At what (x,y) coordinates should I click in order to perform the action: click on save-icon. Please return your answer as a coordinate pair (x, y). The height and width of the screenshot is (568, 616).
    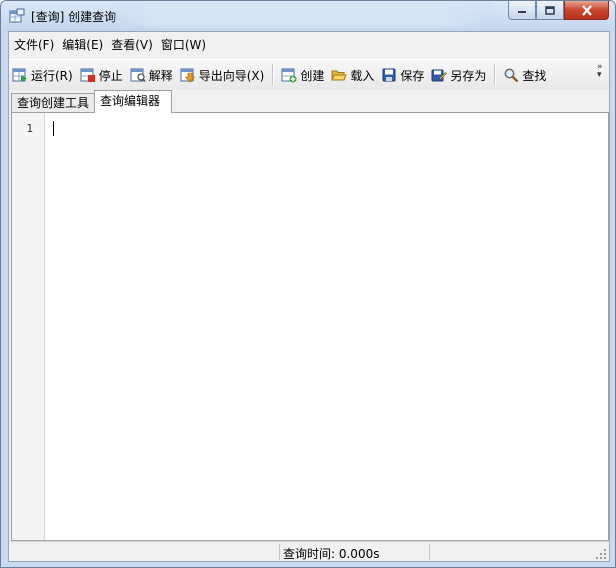
    Looking at the image, I should click on (389, 75).